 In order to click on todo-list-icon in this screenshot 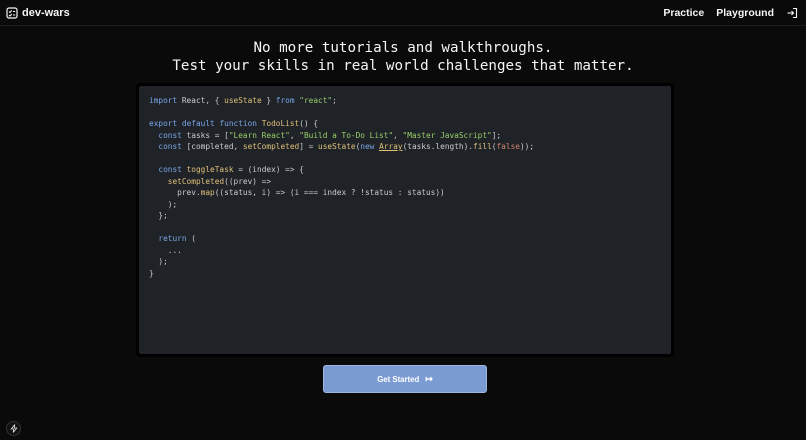, I will do `click(12, 12)`.